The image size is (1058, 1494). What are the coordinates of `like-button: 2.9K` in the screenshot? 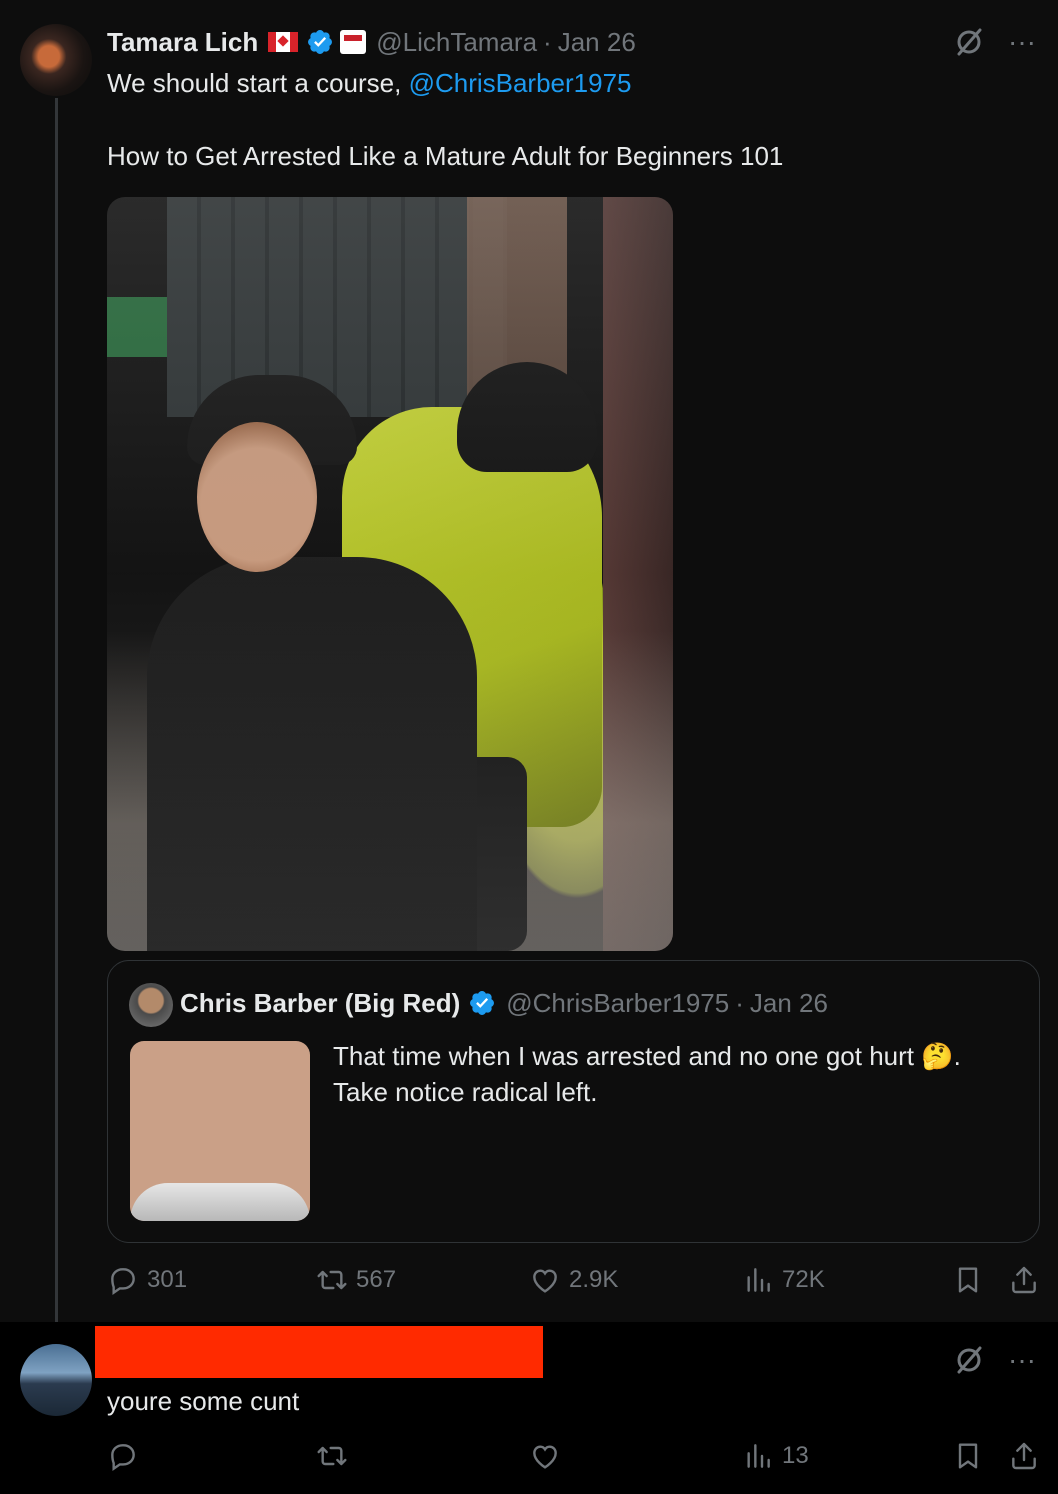 It's located at (573, 1280).